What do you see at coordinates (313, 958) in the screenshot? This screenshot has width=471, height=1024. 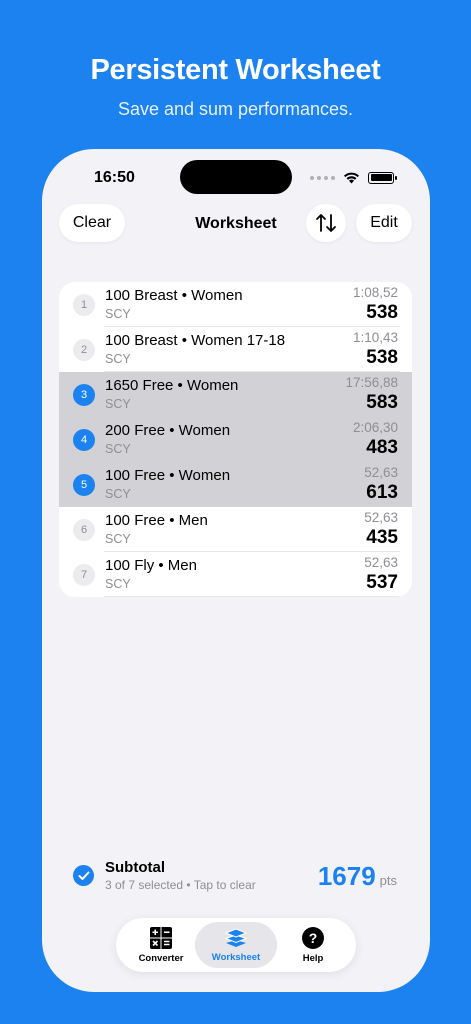 I see `tab-help-label: Help` at bounding box center [313, 958].